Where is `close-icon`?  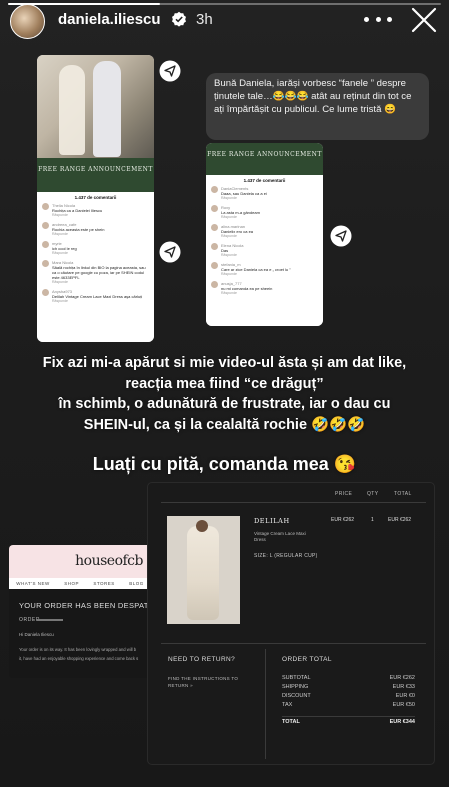
close-icon is located at coordinates (424, 20).